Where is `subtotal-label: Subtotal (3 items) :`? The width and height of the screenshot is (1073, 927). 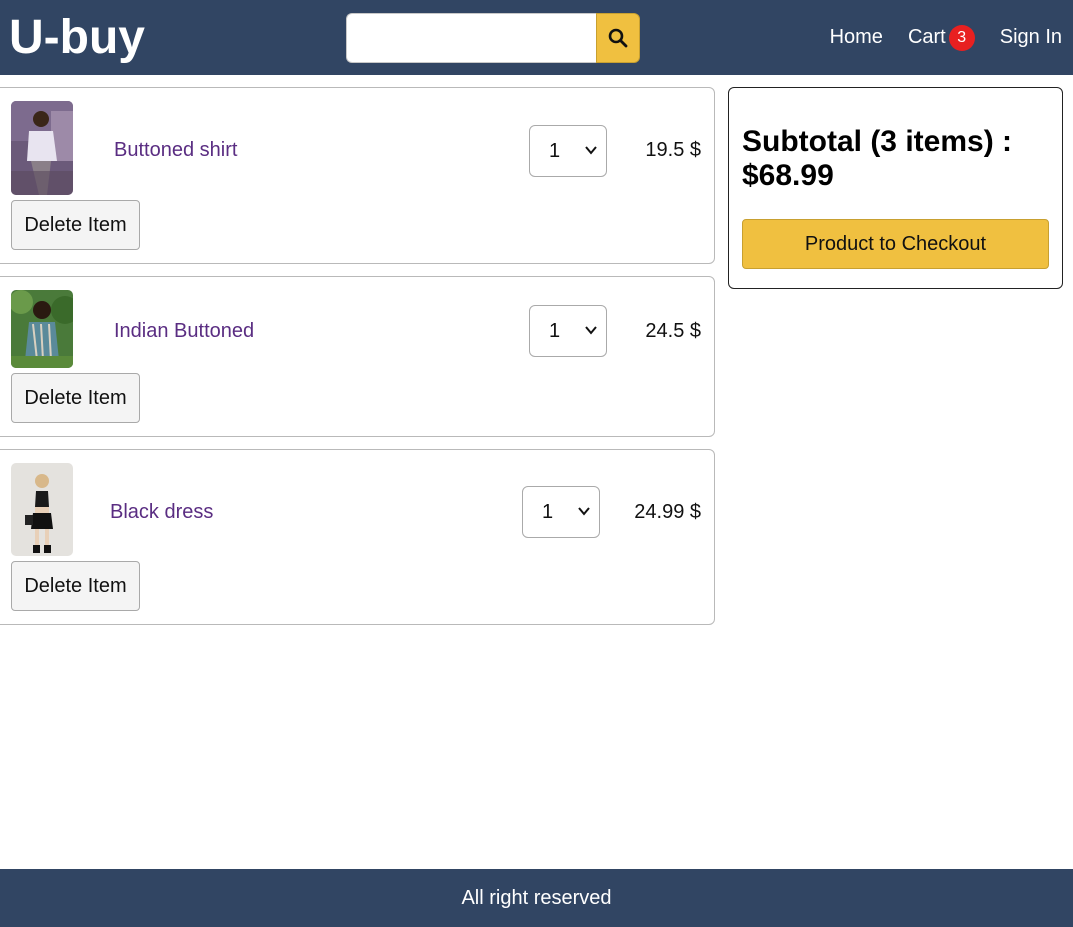 subtotal-label: Subtotal (3 items) : is located at coordinates (877, 141).